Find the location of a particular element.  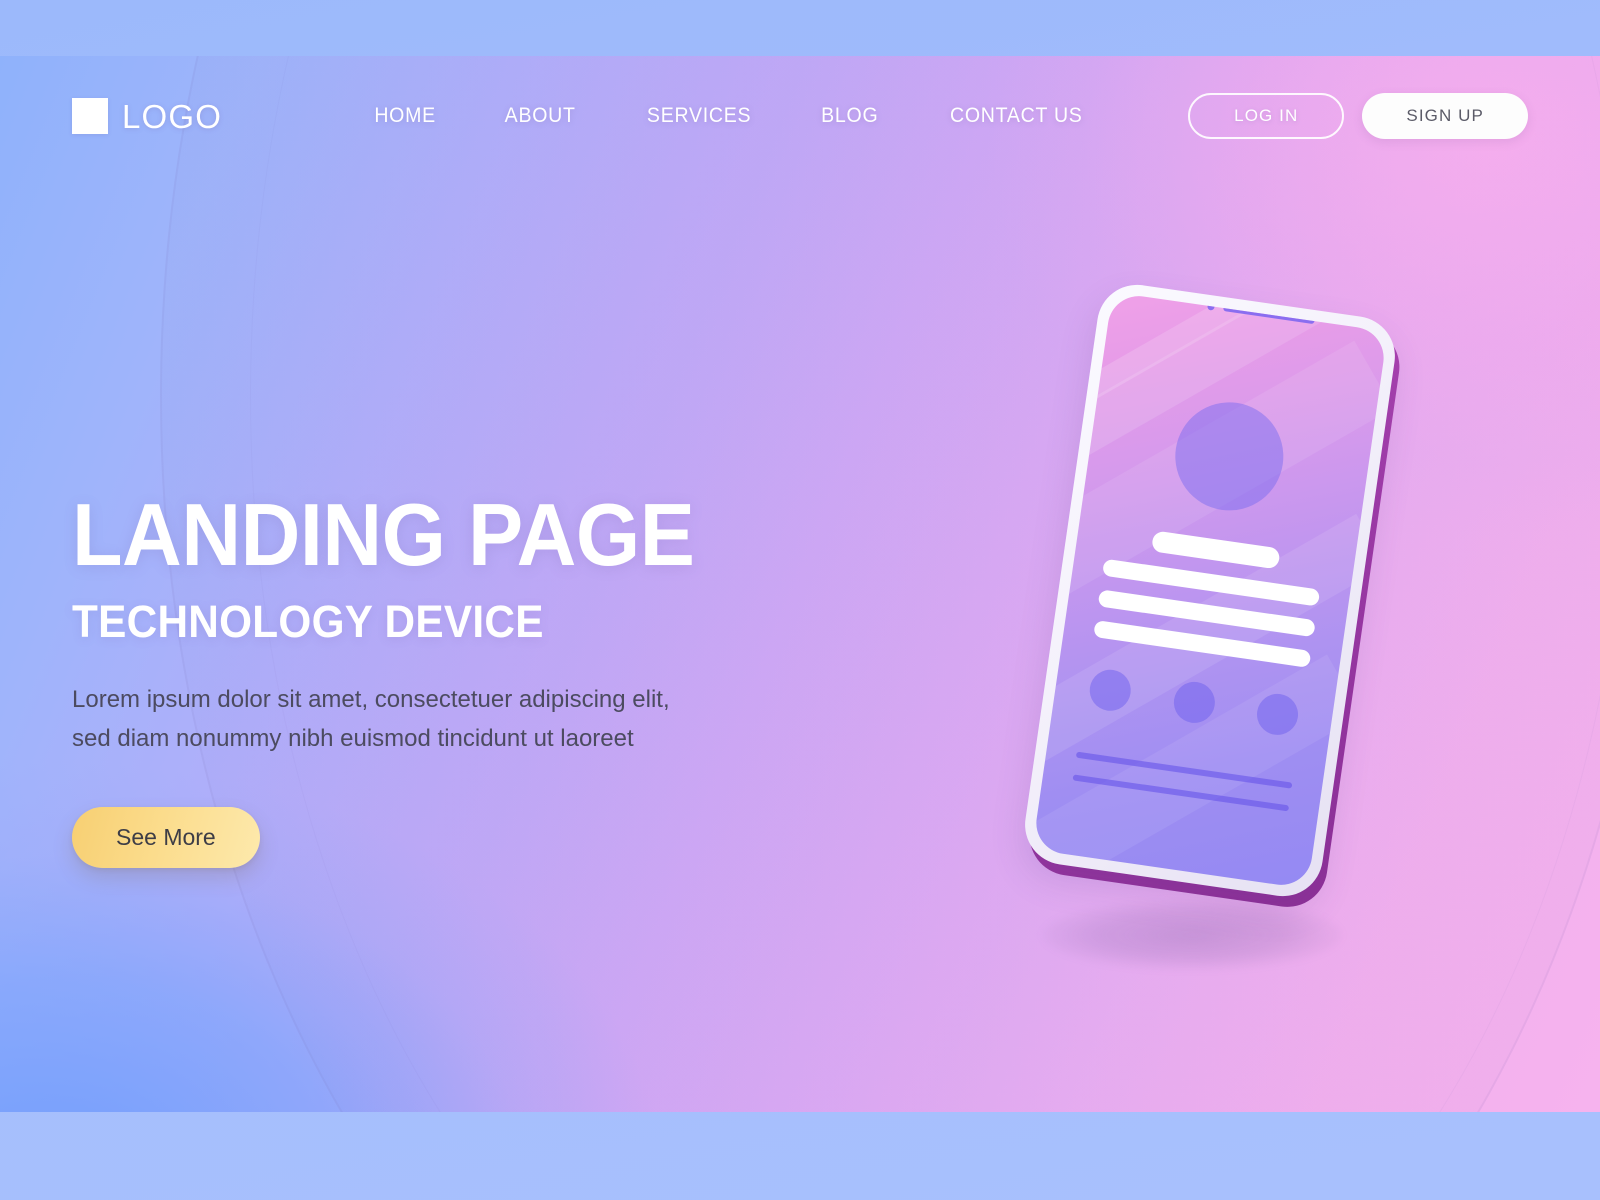

nav-item-home: HOME is located at coordinates (405, 116).